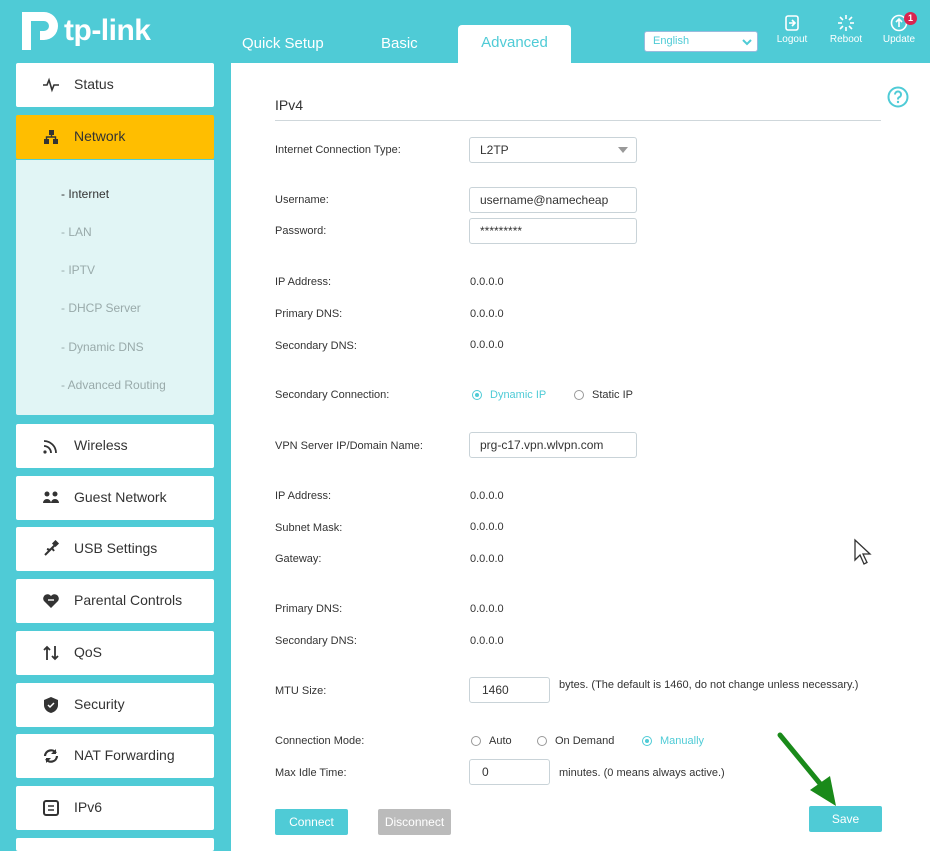 This screenshot has height=851, width=930. What do you see at coordinates (115, 601) in the screenshot?
I see `sidebar-item-parental-controls: Parental Controls` at bounding box center [115, 601].